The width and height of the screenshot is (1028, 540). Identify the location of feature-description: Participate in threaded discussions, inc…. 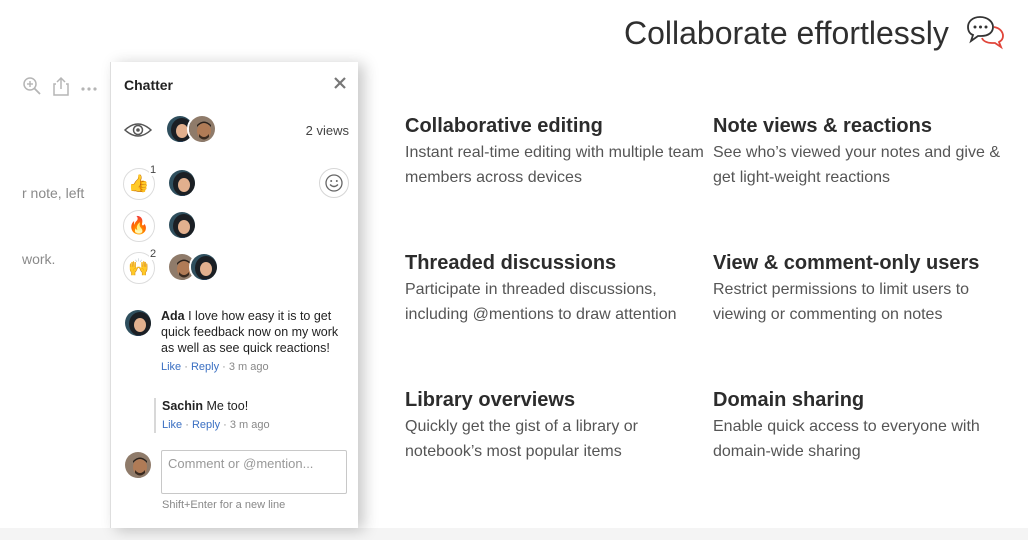
(541, 302).